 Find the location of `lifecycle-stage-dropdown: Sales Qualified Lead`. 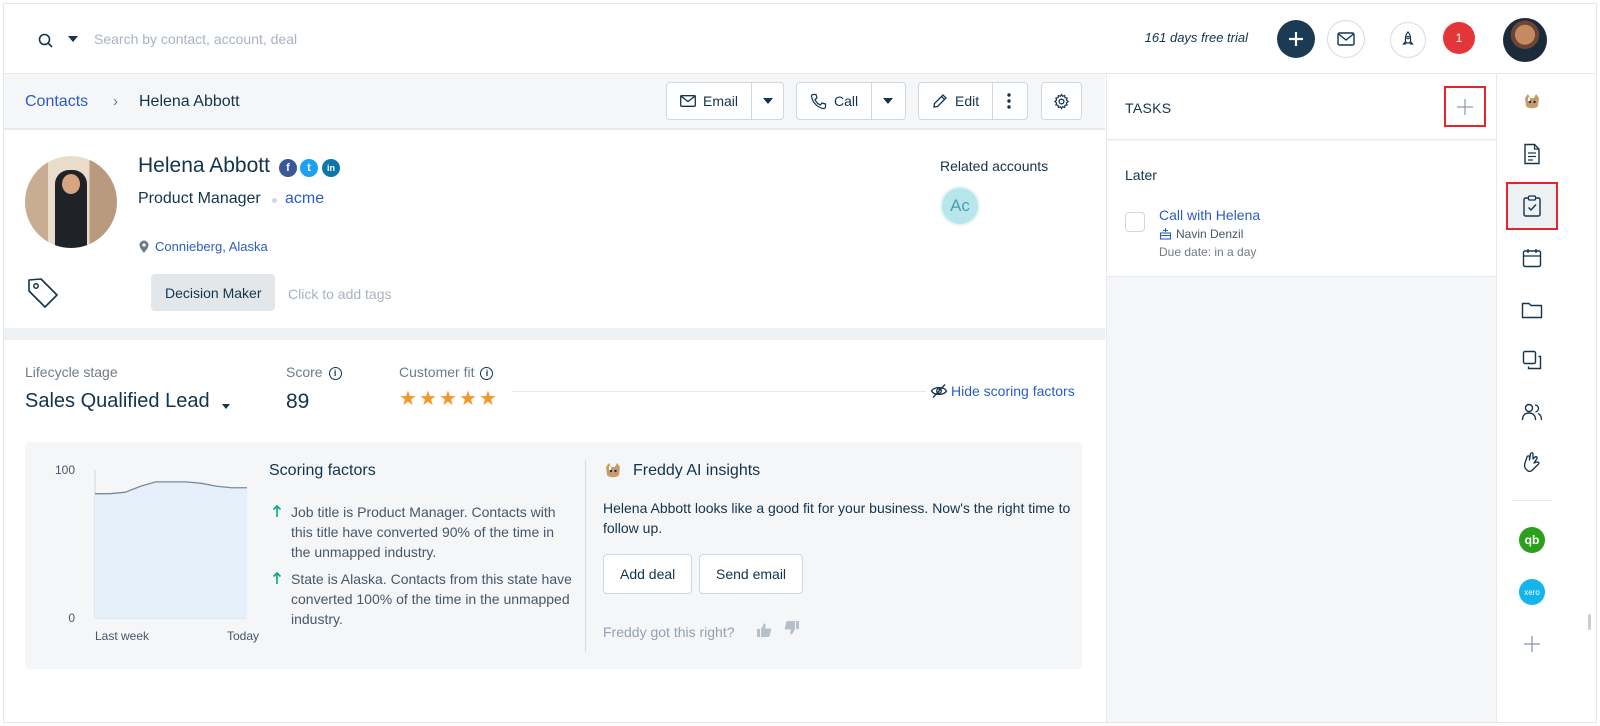

lifecycle-stage-dropdown: Sales Qualified Lead is located at coordinates (117, 401).